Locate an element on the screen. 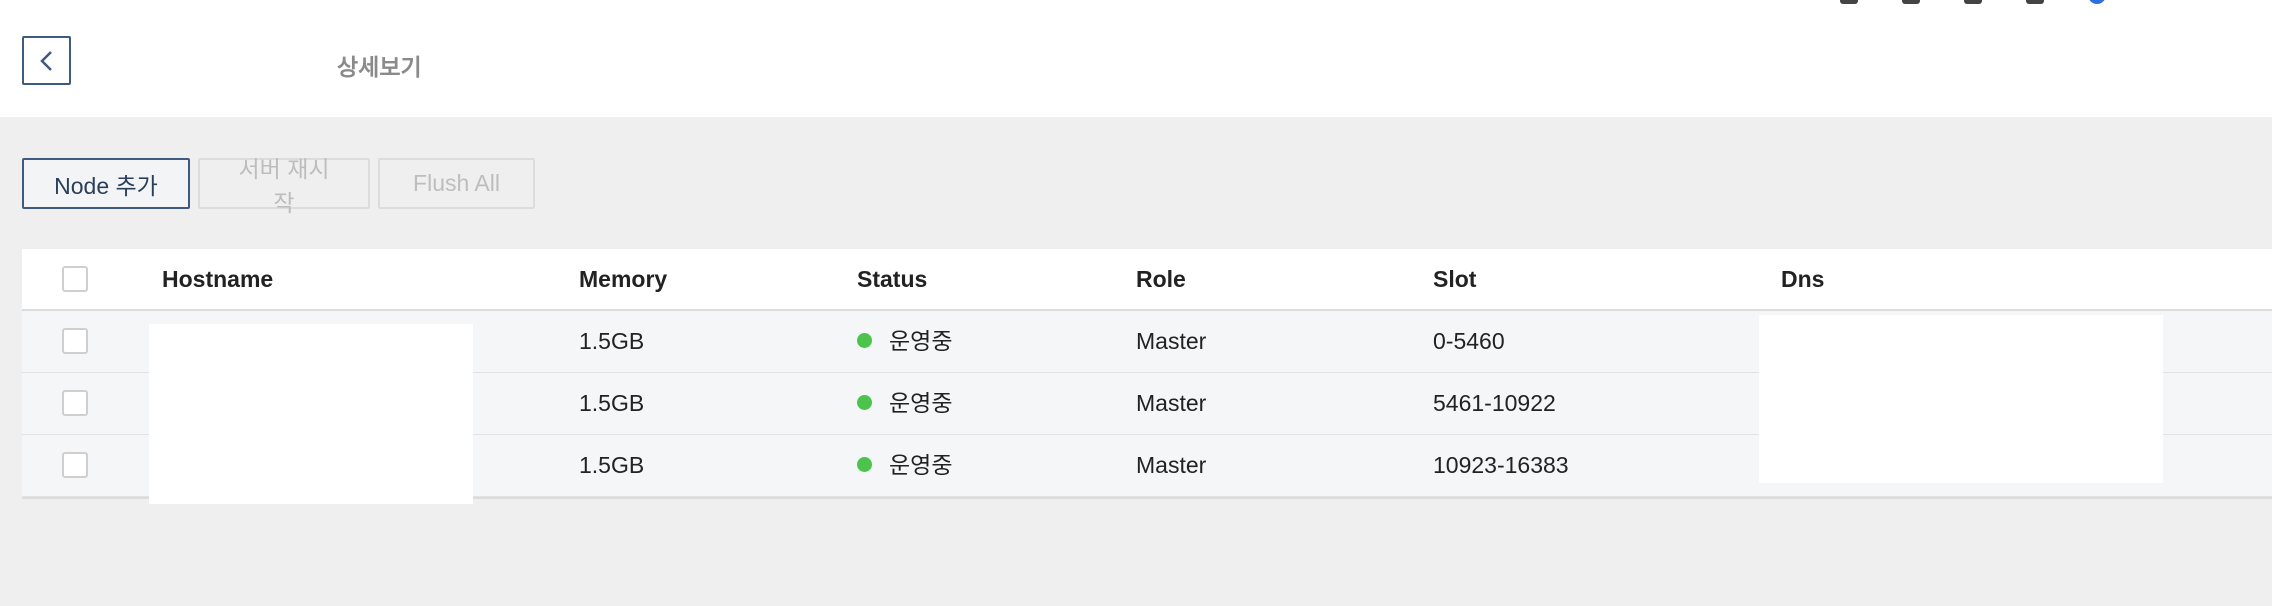  top-toolbar-icons is located at coordinates (1973, 2).